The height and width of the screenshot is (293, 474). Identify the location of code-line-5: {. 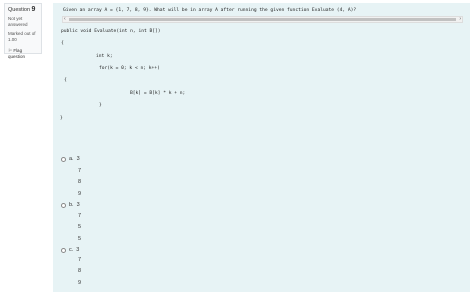
(65, 80).